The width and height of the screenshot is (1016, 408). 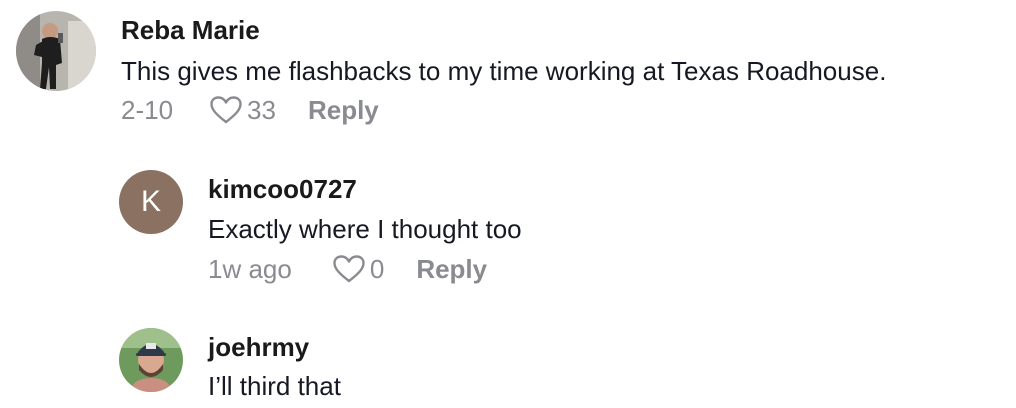 I want to click on comment-username: joehrmy, so click(x=258, y=347).